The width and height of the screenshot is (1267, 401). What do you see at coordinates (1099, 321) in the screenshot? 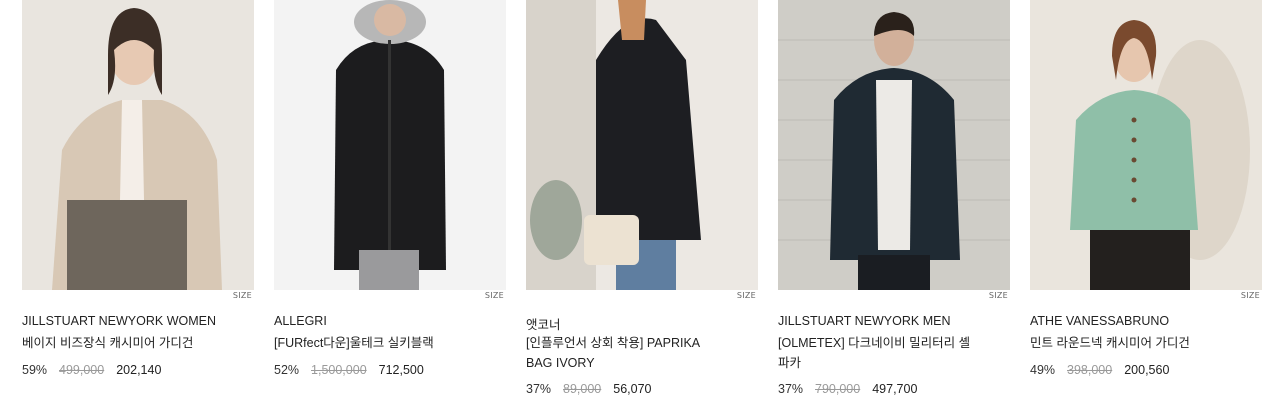
I see `product-brand: ATHE VANESSABRUNO` at bounding box center [1099, 321].